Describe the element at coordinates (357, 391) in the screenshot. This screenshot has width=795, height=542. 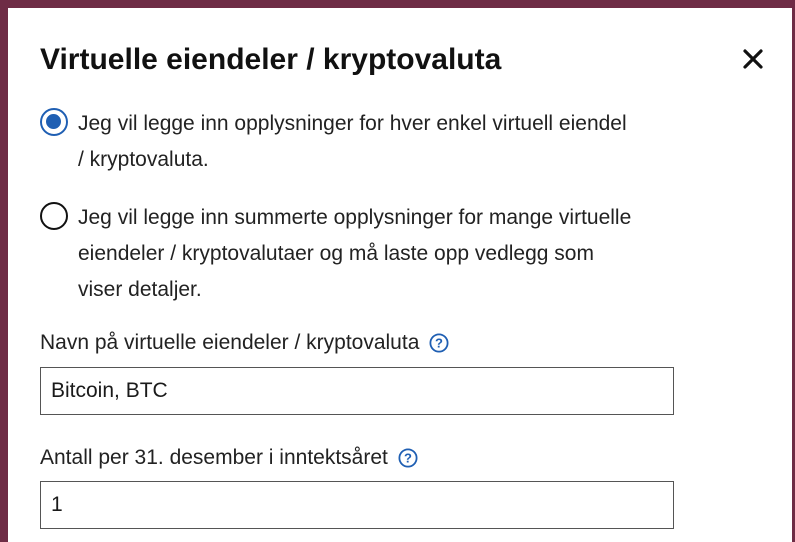
I see `name-input` at that location.